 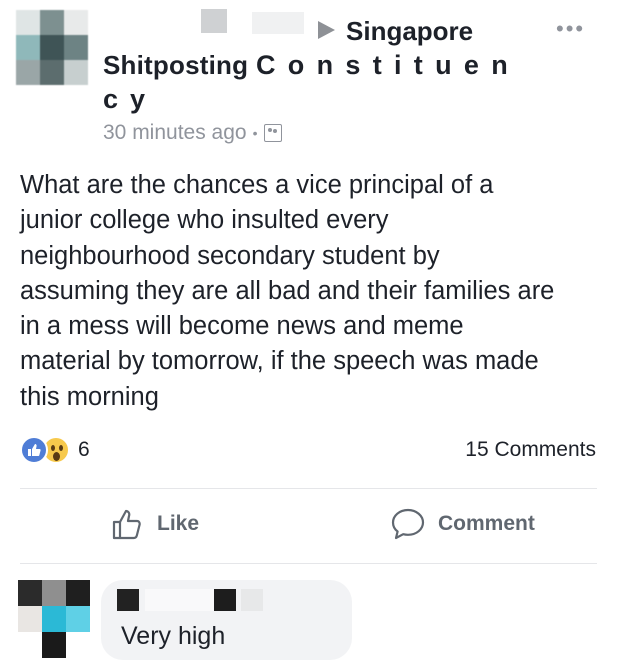 What do you see at coordinates (226, 620) in the screenshot?
I see `comment-bubble: Very high` at bounding box center [226, 620].